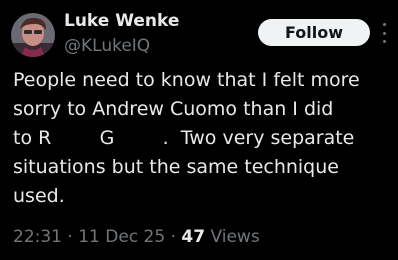 This screenshot has width=398, height=260. What do you see at coordinates (173, 109) in the screenshot?
I see `tweet-line: sorry to Andrew Cuomo than I did` at bounding box center [173, 109].